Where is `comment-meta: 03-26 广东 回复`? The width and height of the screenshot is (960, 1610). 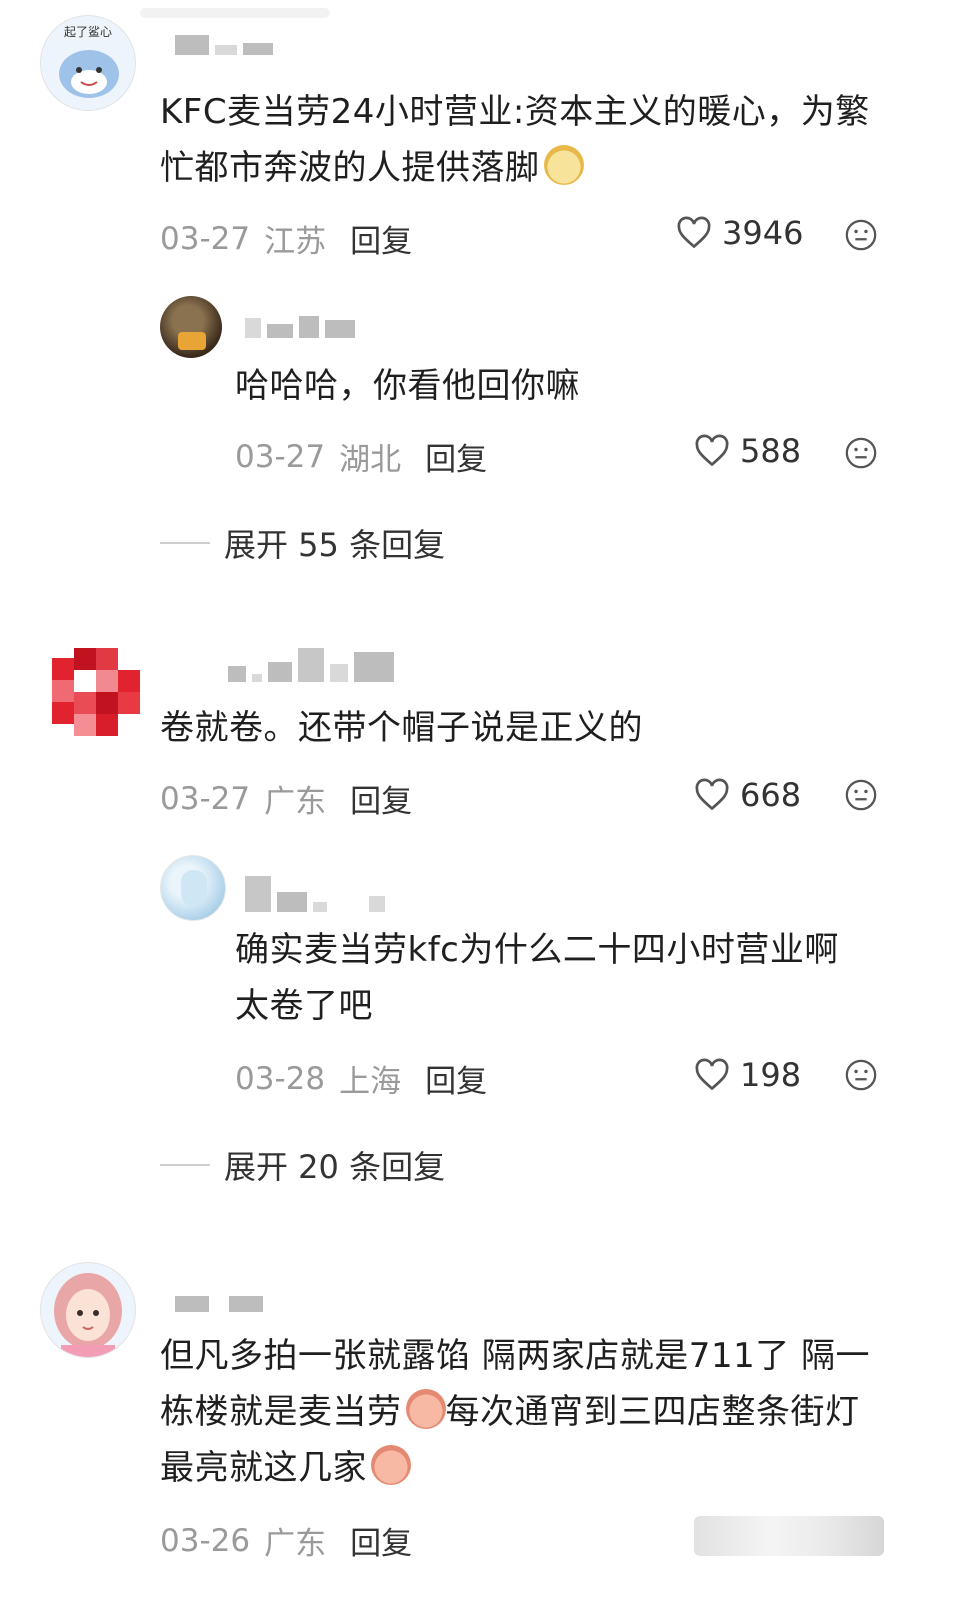 comment-meta: 03-26 广东 回复 is located at coordinates (286, 1540).